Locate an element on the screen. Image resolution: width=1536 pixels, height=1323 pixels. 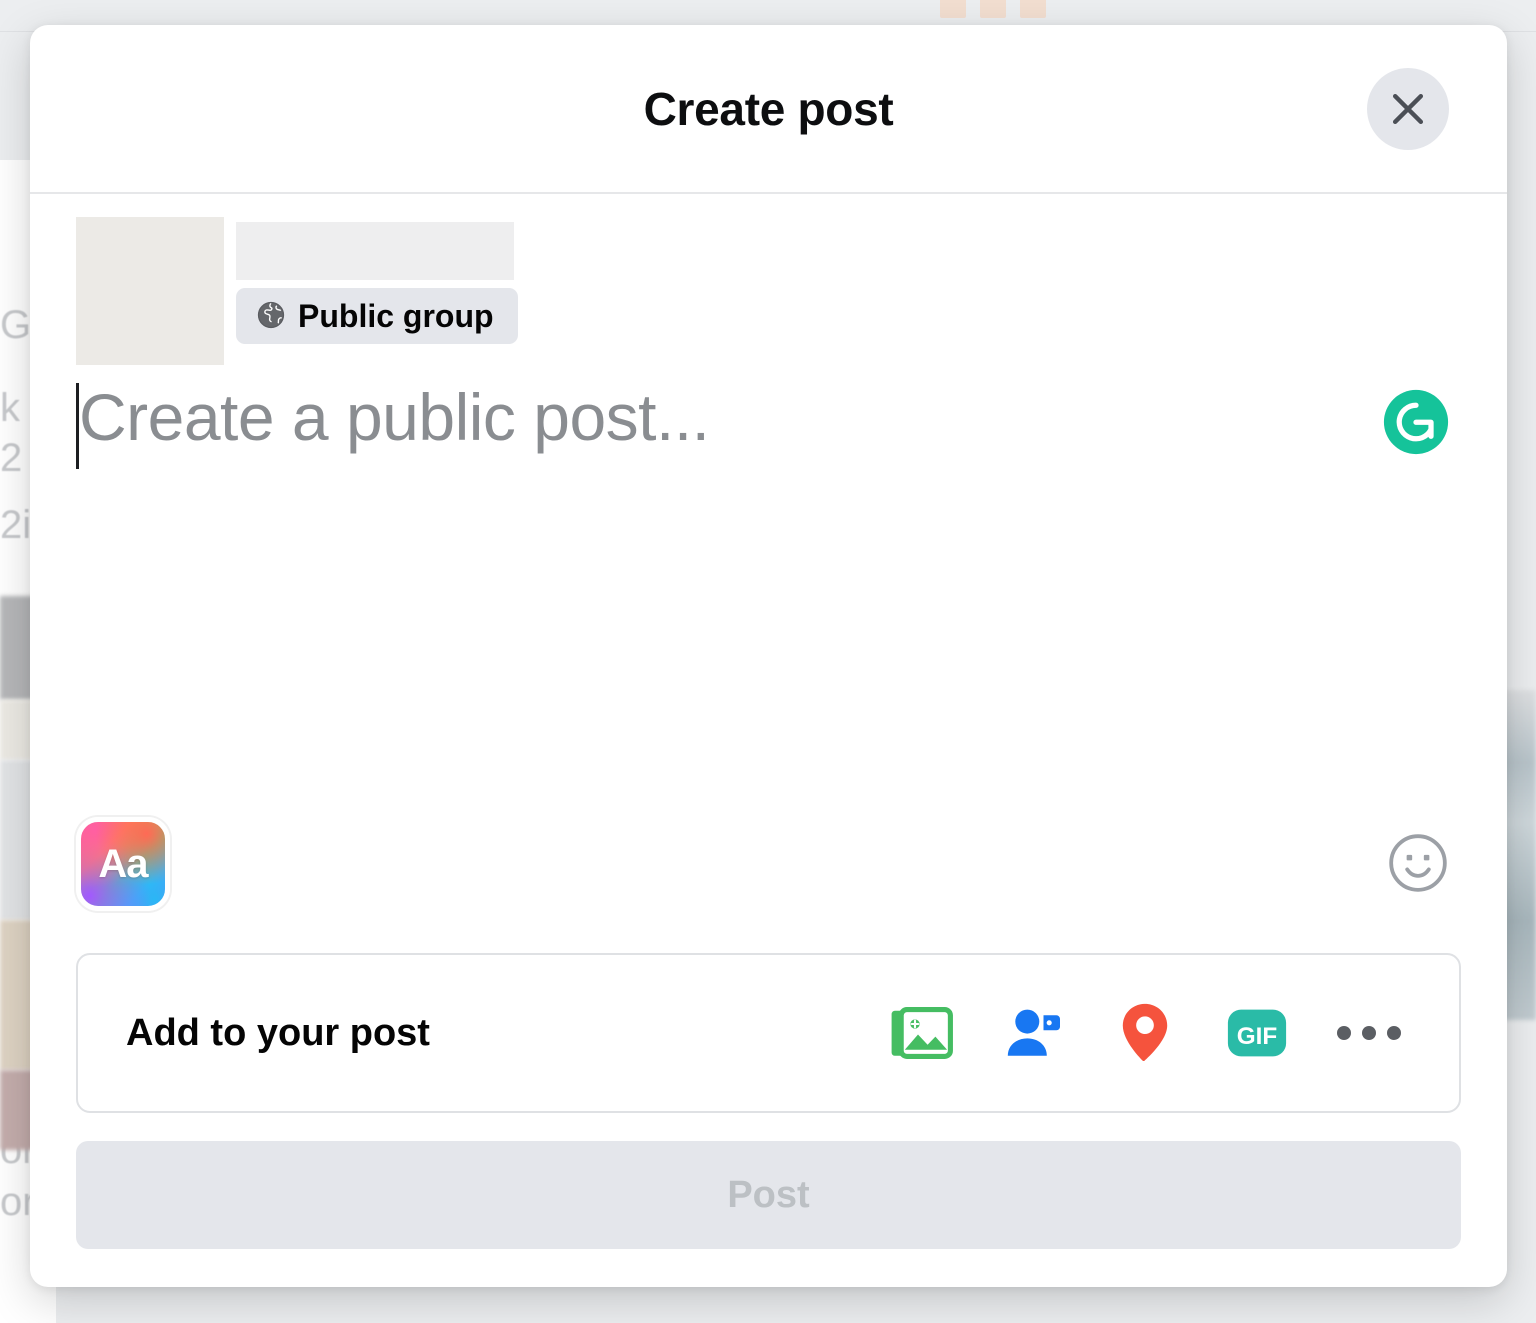
text-background-color-icon: Aa is located at coordinates (123, 864).